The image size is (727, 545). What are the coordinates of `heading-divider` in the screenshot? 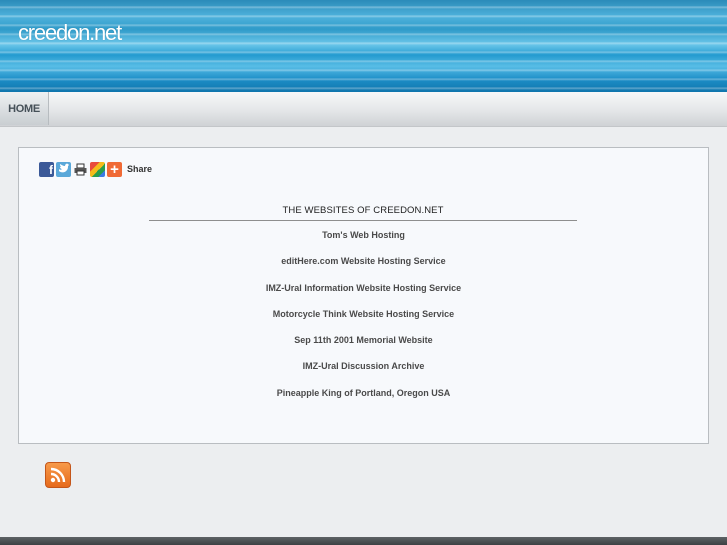 It's located at (363, 220).